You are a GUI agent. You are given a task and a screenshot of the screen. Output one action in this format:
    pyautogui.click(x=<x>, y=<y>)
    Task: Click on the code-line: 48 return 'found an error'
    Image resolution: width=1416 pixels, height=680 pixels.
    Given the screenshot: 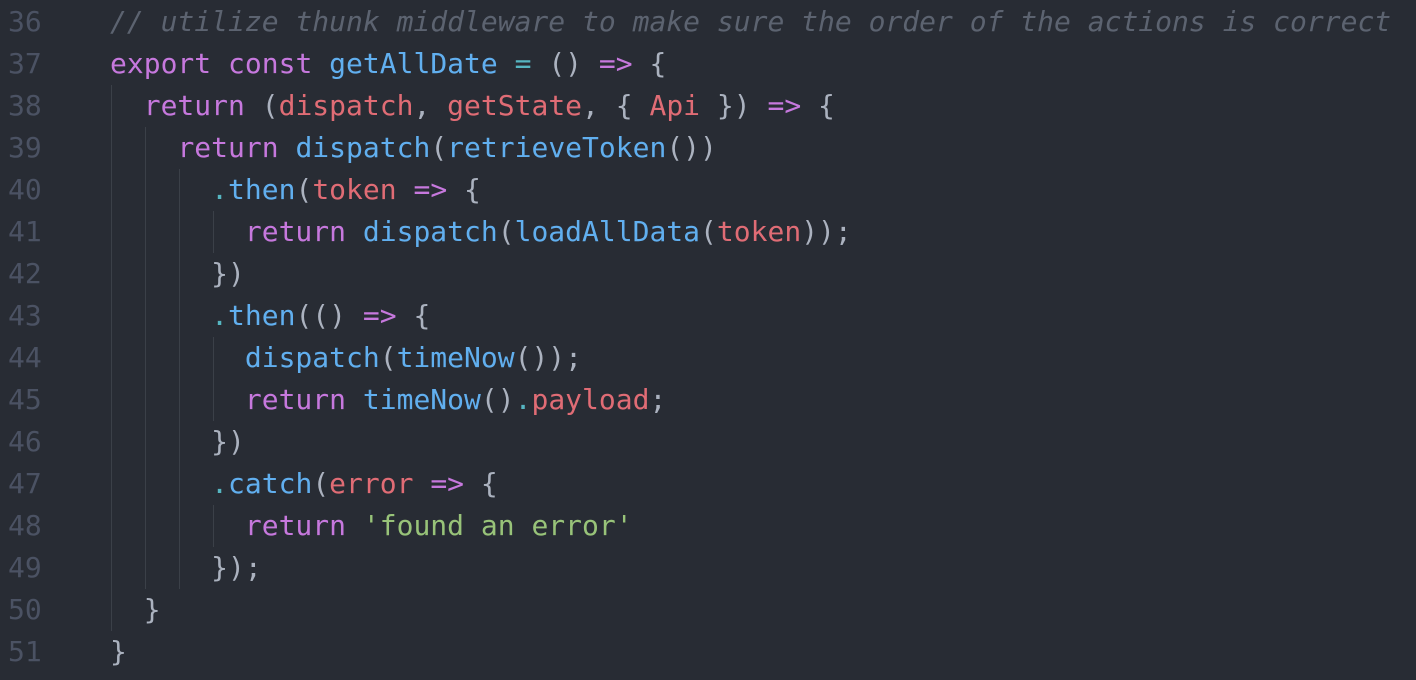 What is the action you would take?
    pyautogui.click(x=708, y=526)
    